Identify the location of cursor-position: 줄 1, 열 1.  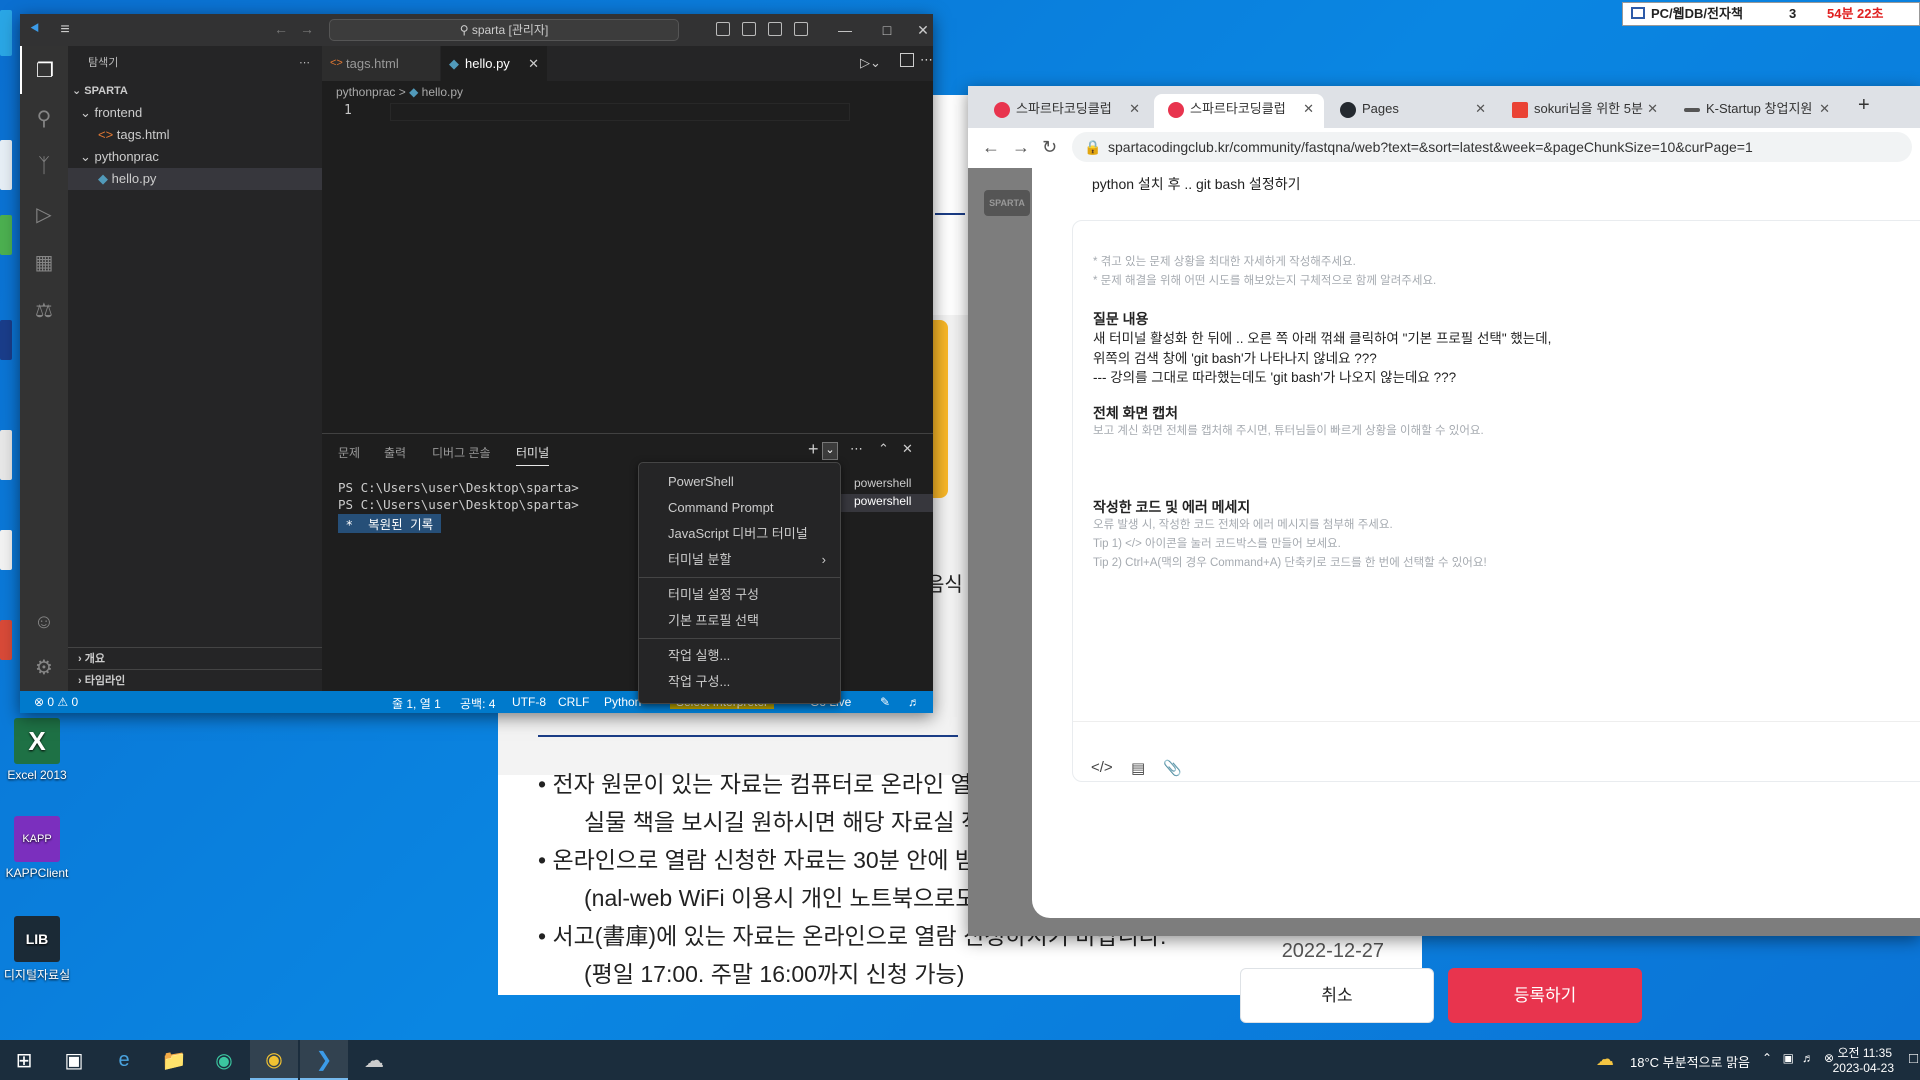
(416, 703).